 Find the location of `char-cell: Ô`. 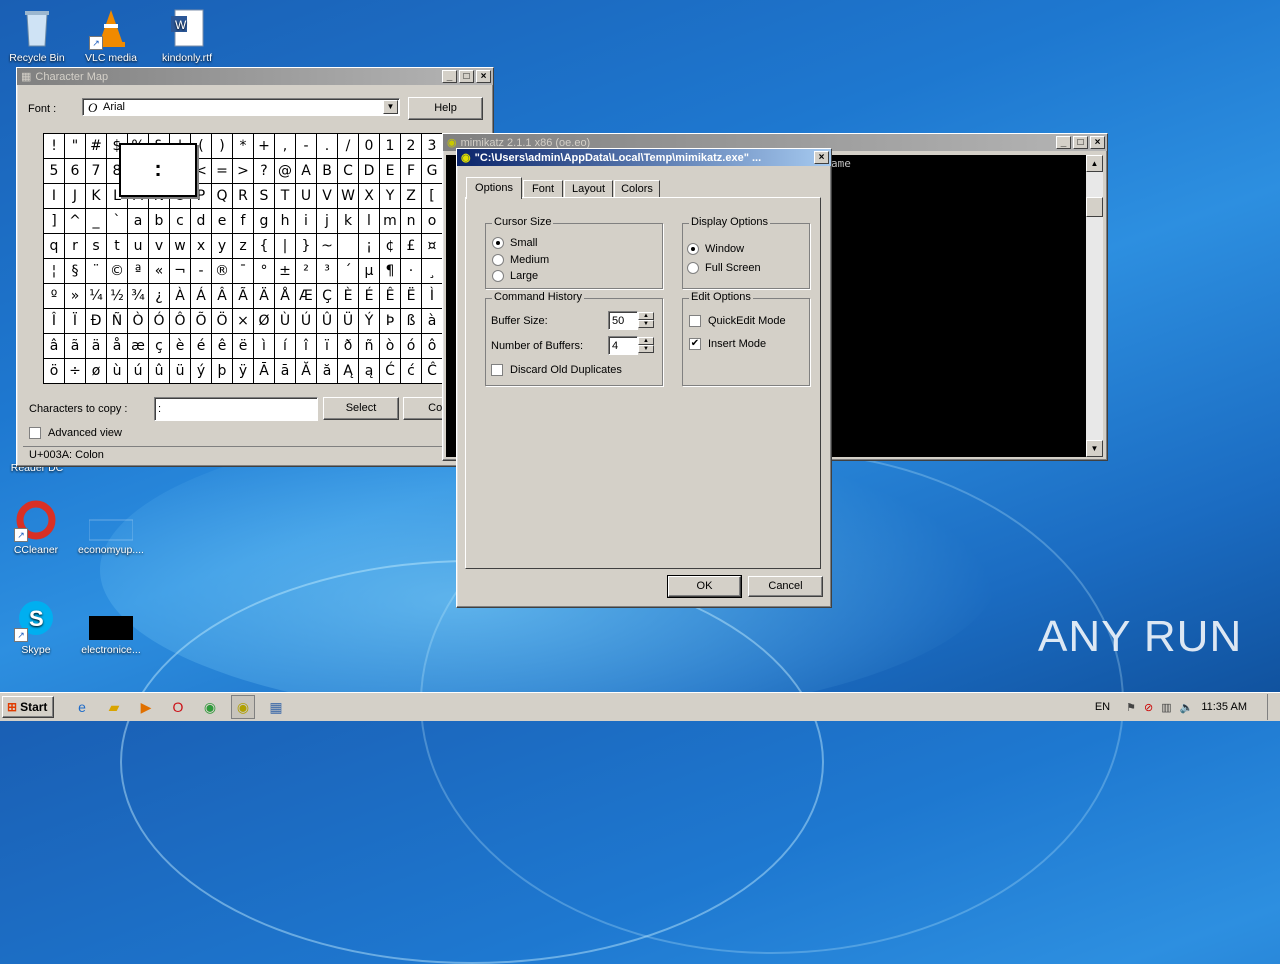

char-cell: Ô is located at coordinates (180, 321).